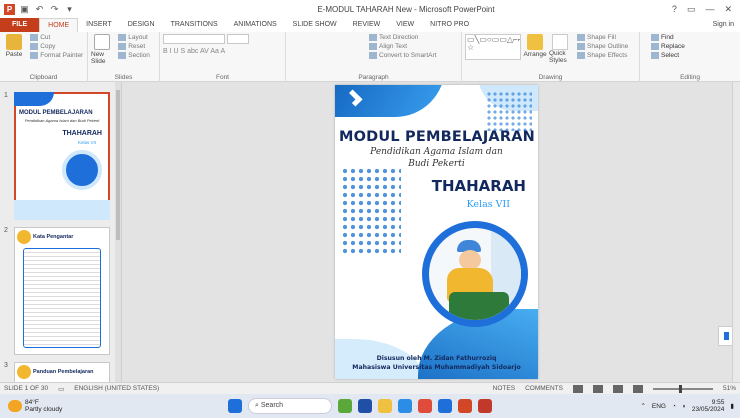  What do you see at coordinates (141, 25) in the screenshot?
I see `tab-design: DESIGN` at bounding box center [141, 25].